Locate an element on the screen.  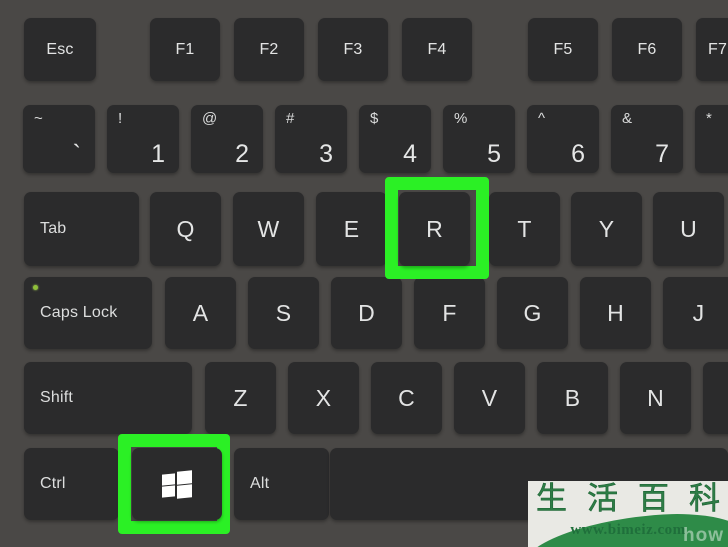
key-label: H is located at coordinates (615, 312).